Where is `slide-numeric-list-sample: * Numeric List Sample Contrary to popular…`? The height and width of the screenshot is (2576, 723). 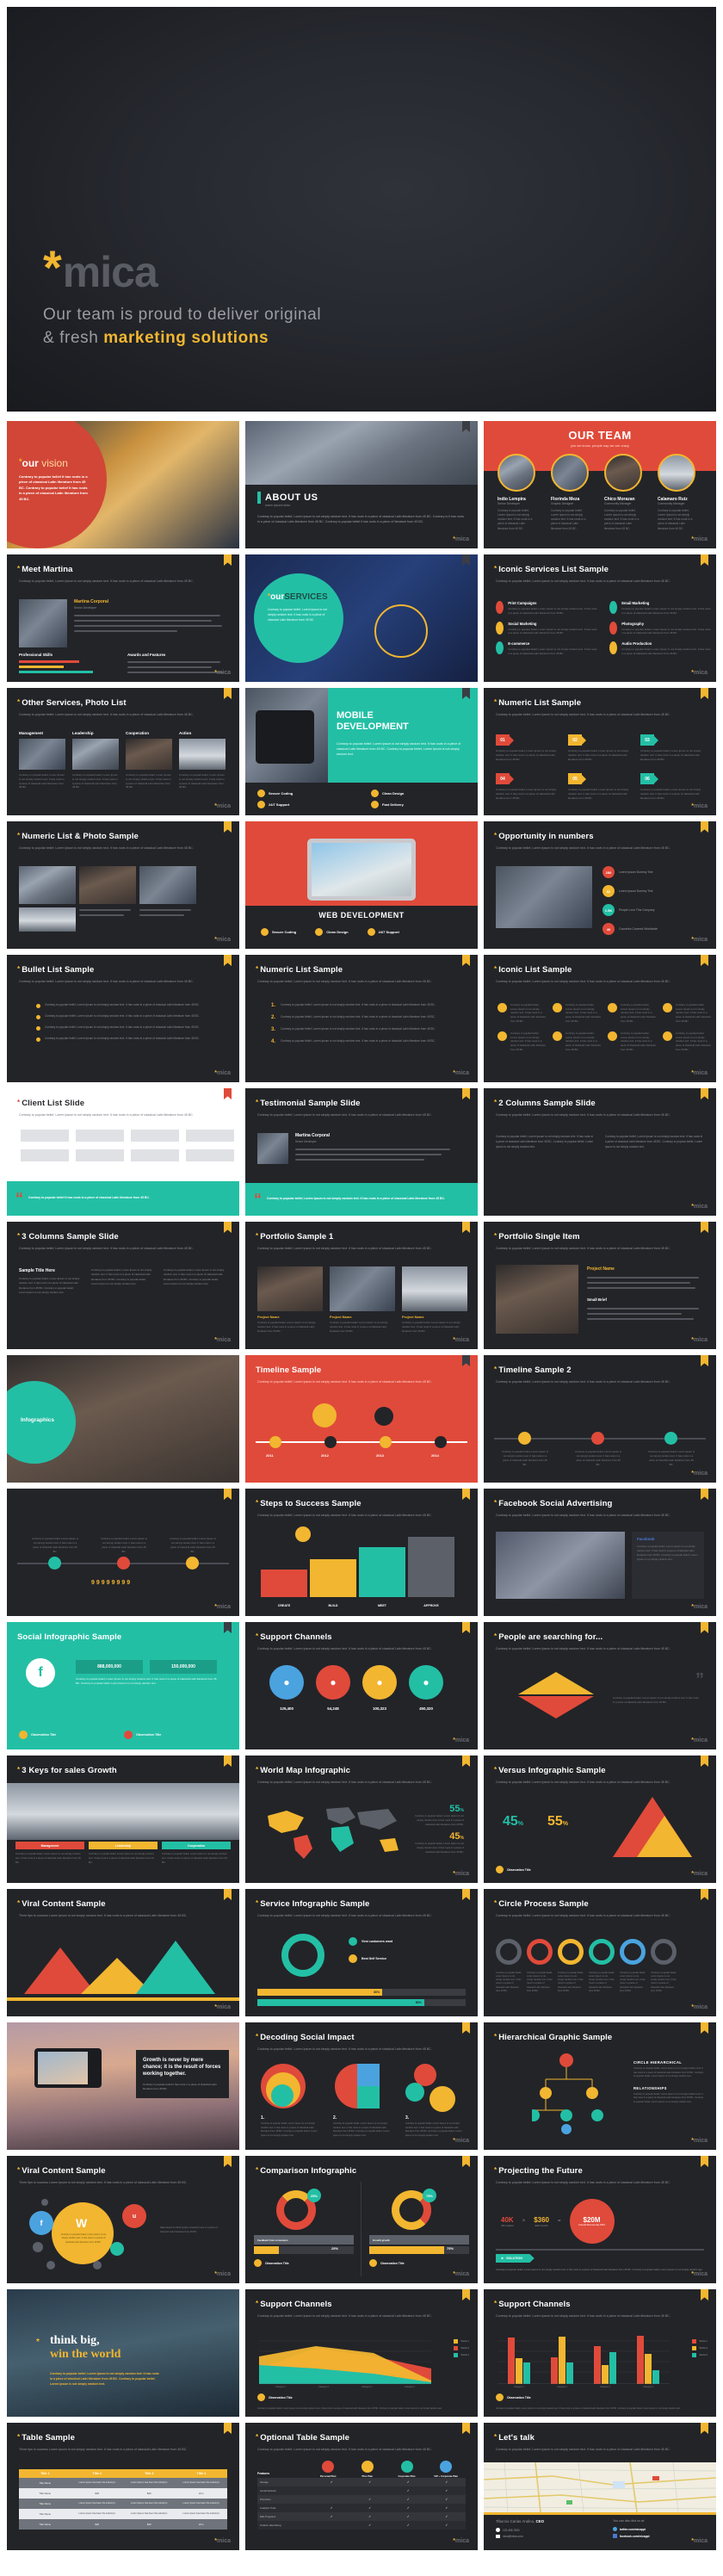 slide-numeric-list-sample: * Numeric List Sample Contrary to popular… is located at coordinates (600, 751).